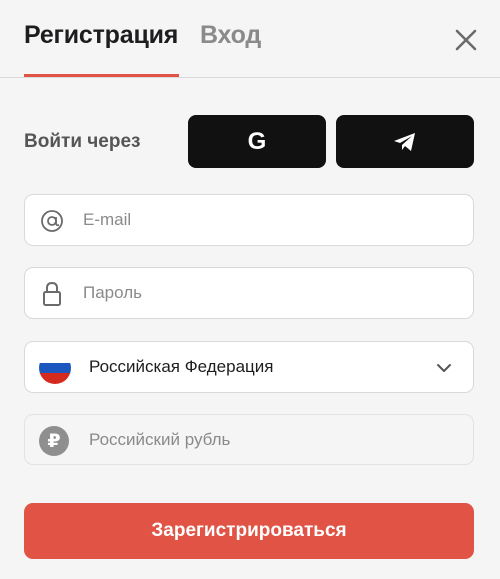  Describe the element at coordinates (273, 220) in the screenshot. I see `email-input` at that location.